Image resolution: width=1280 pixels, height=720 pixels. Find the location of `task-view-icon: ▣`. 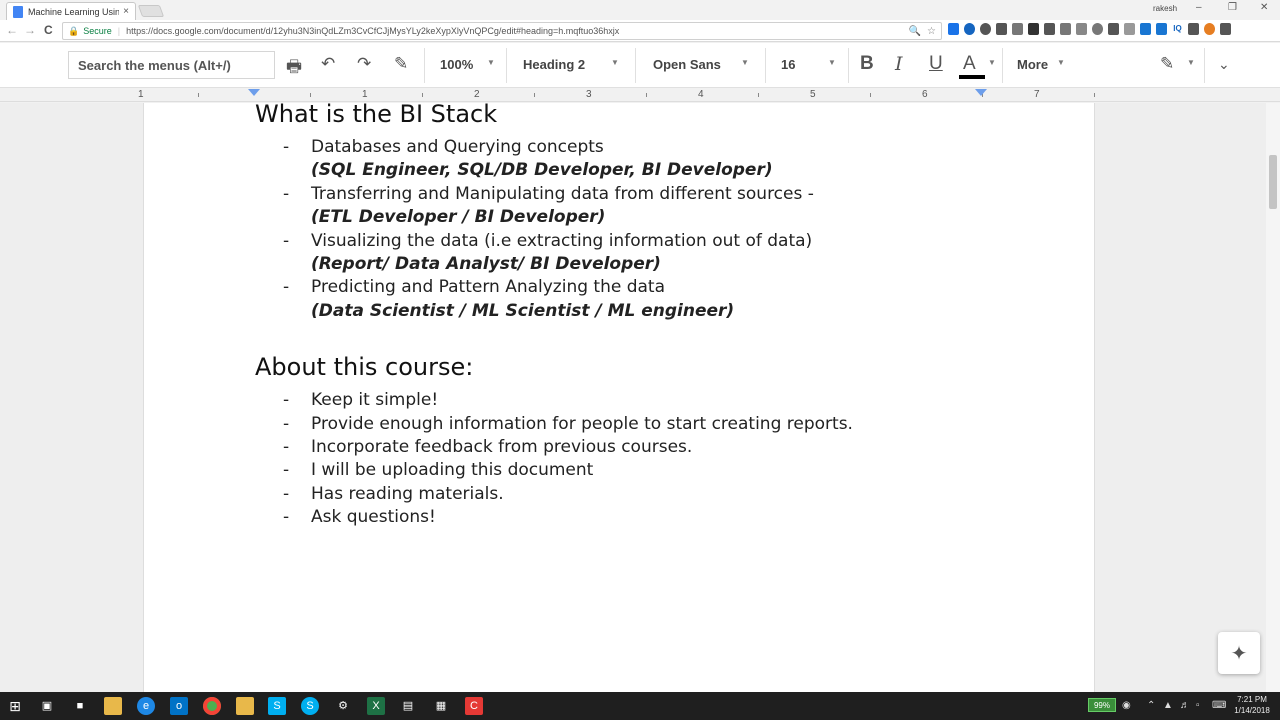

task-view-icon: ▣ is located at coordinates (47, 706).